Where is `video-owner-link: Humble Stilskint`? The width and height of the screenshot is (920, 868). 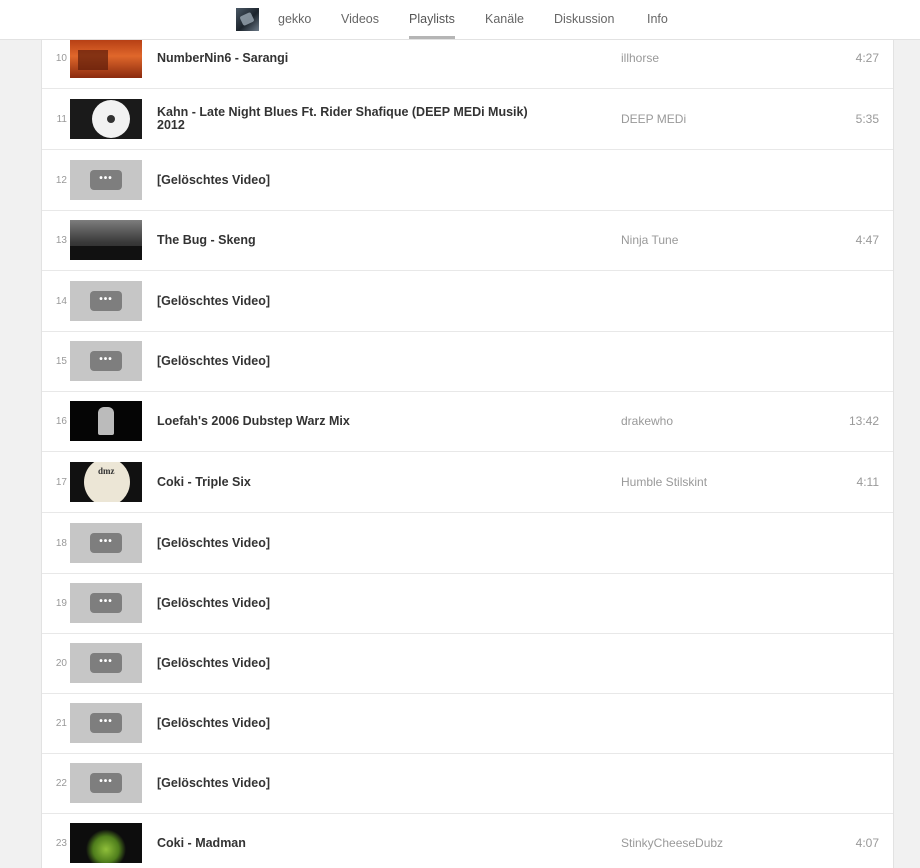
video-owner-link: Humble Stilskint is located at coordinates (664, 482).